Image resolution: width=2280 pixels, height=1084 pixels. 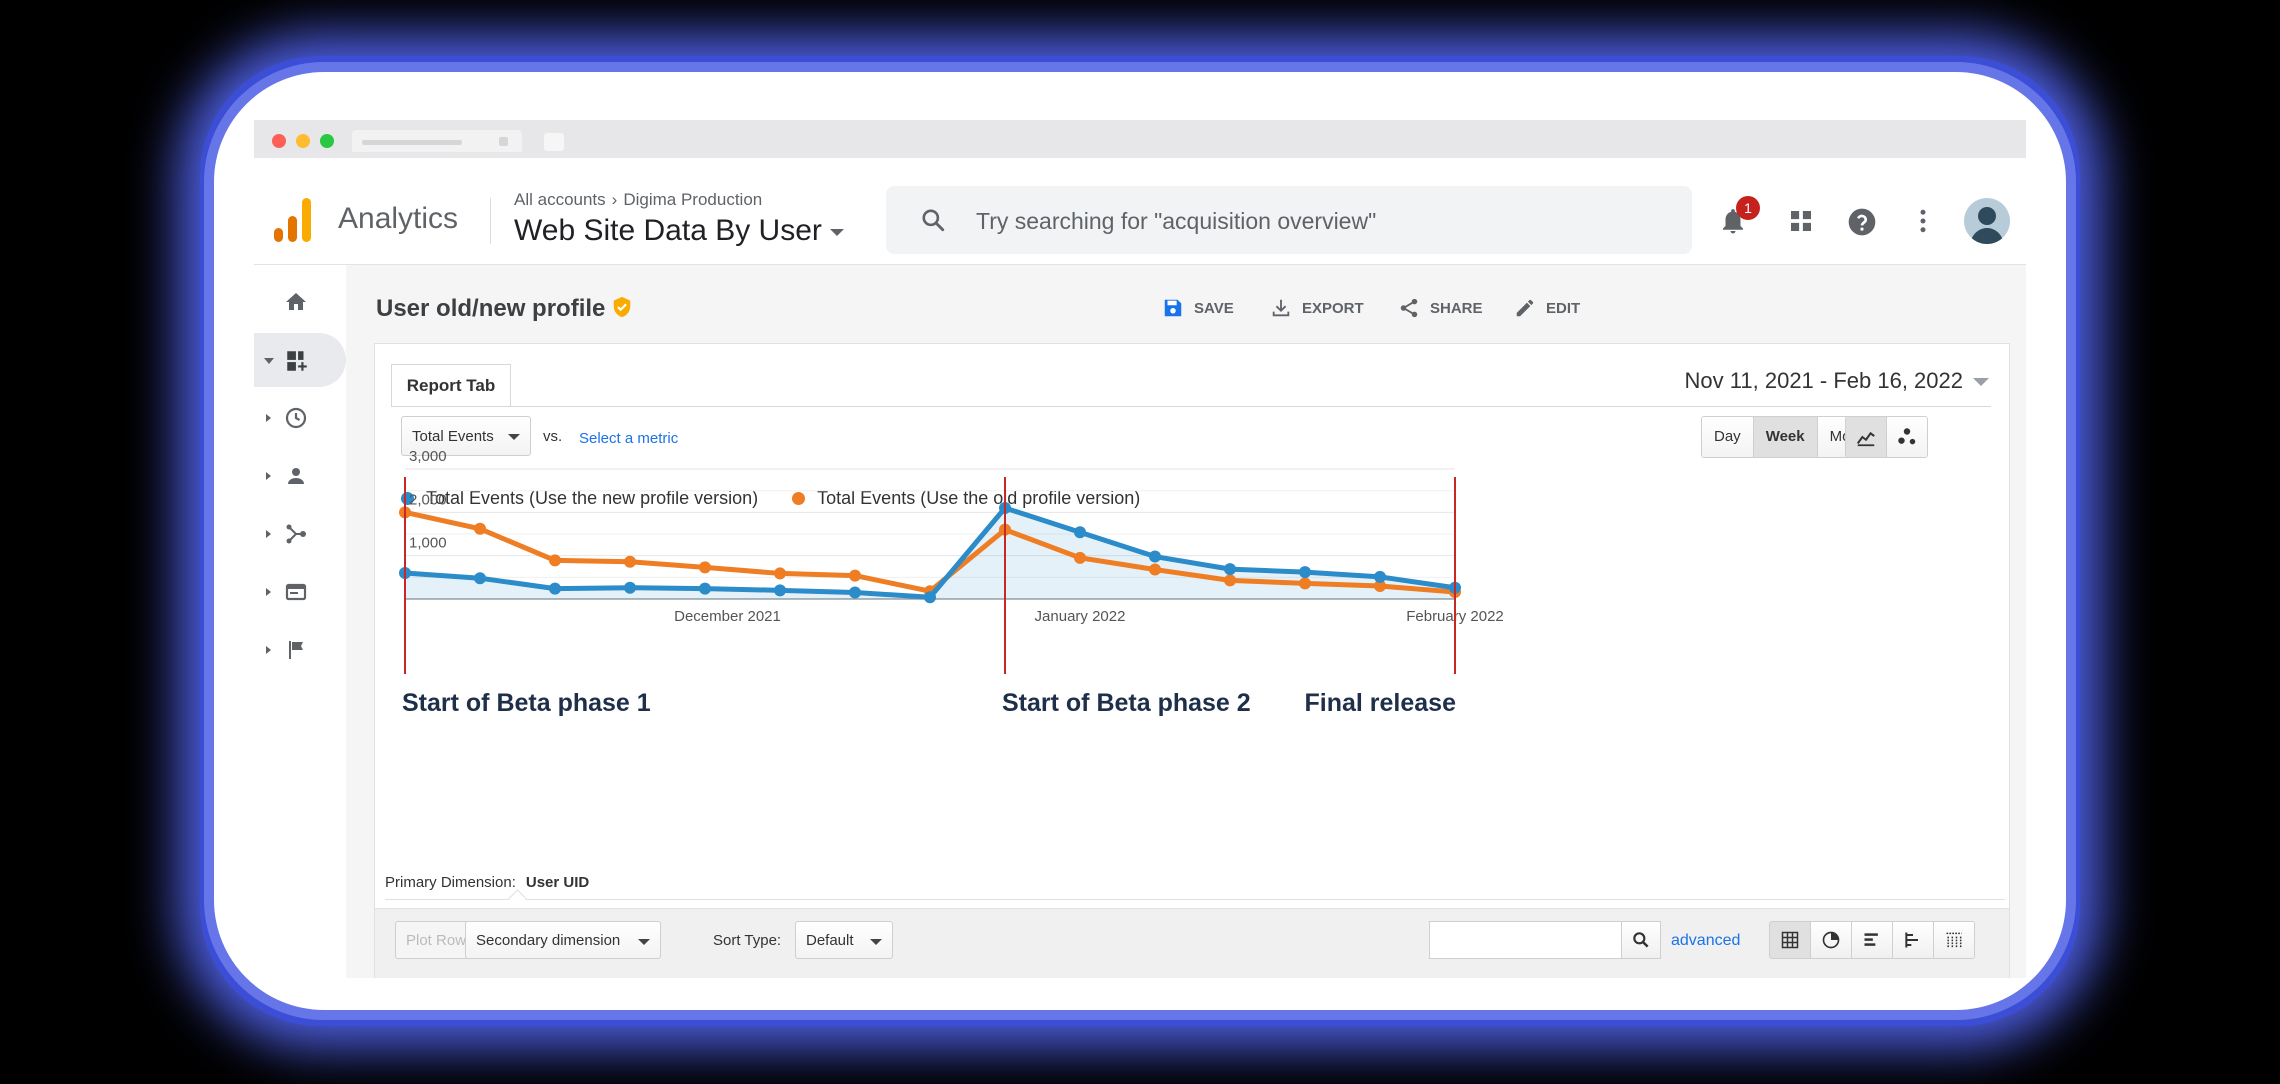 I want to click on bar-list-icon, so click(x=1871, y=939).